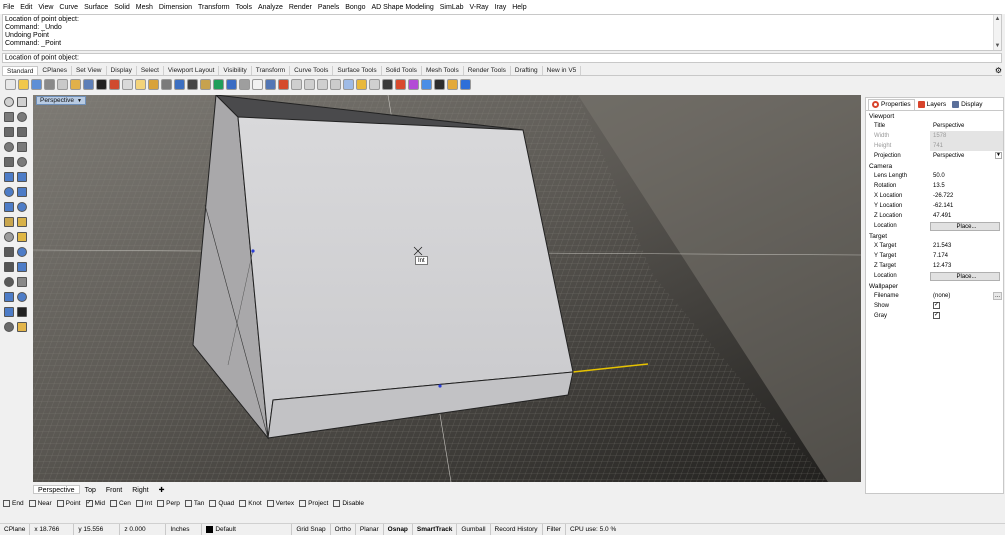 Image resolution: width=1005 pixels, height=535 pixels. I want to click on menu-item-panels: Panels, so click(328, 7).